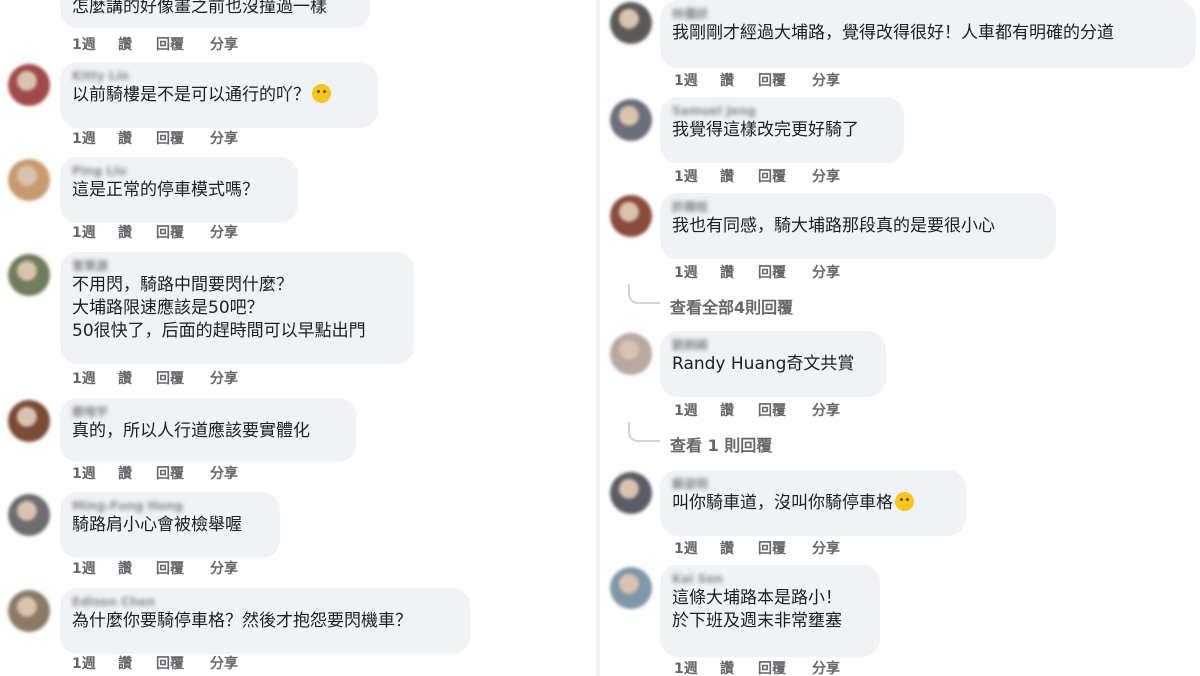  I want to click on comment-text-line: 我也有同感，騎大埔路那段真的是要很小心, so click(858, 226).